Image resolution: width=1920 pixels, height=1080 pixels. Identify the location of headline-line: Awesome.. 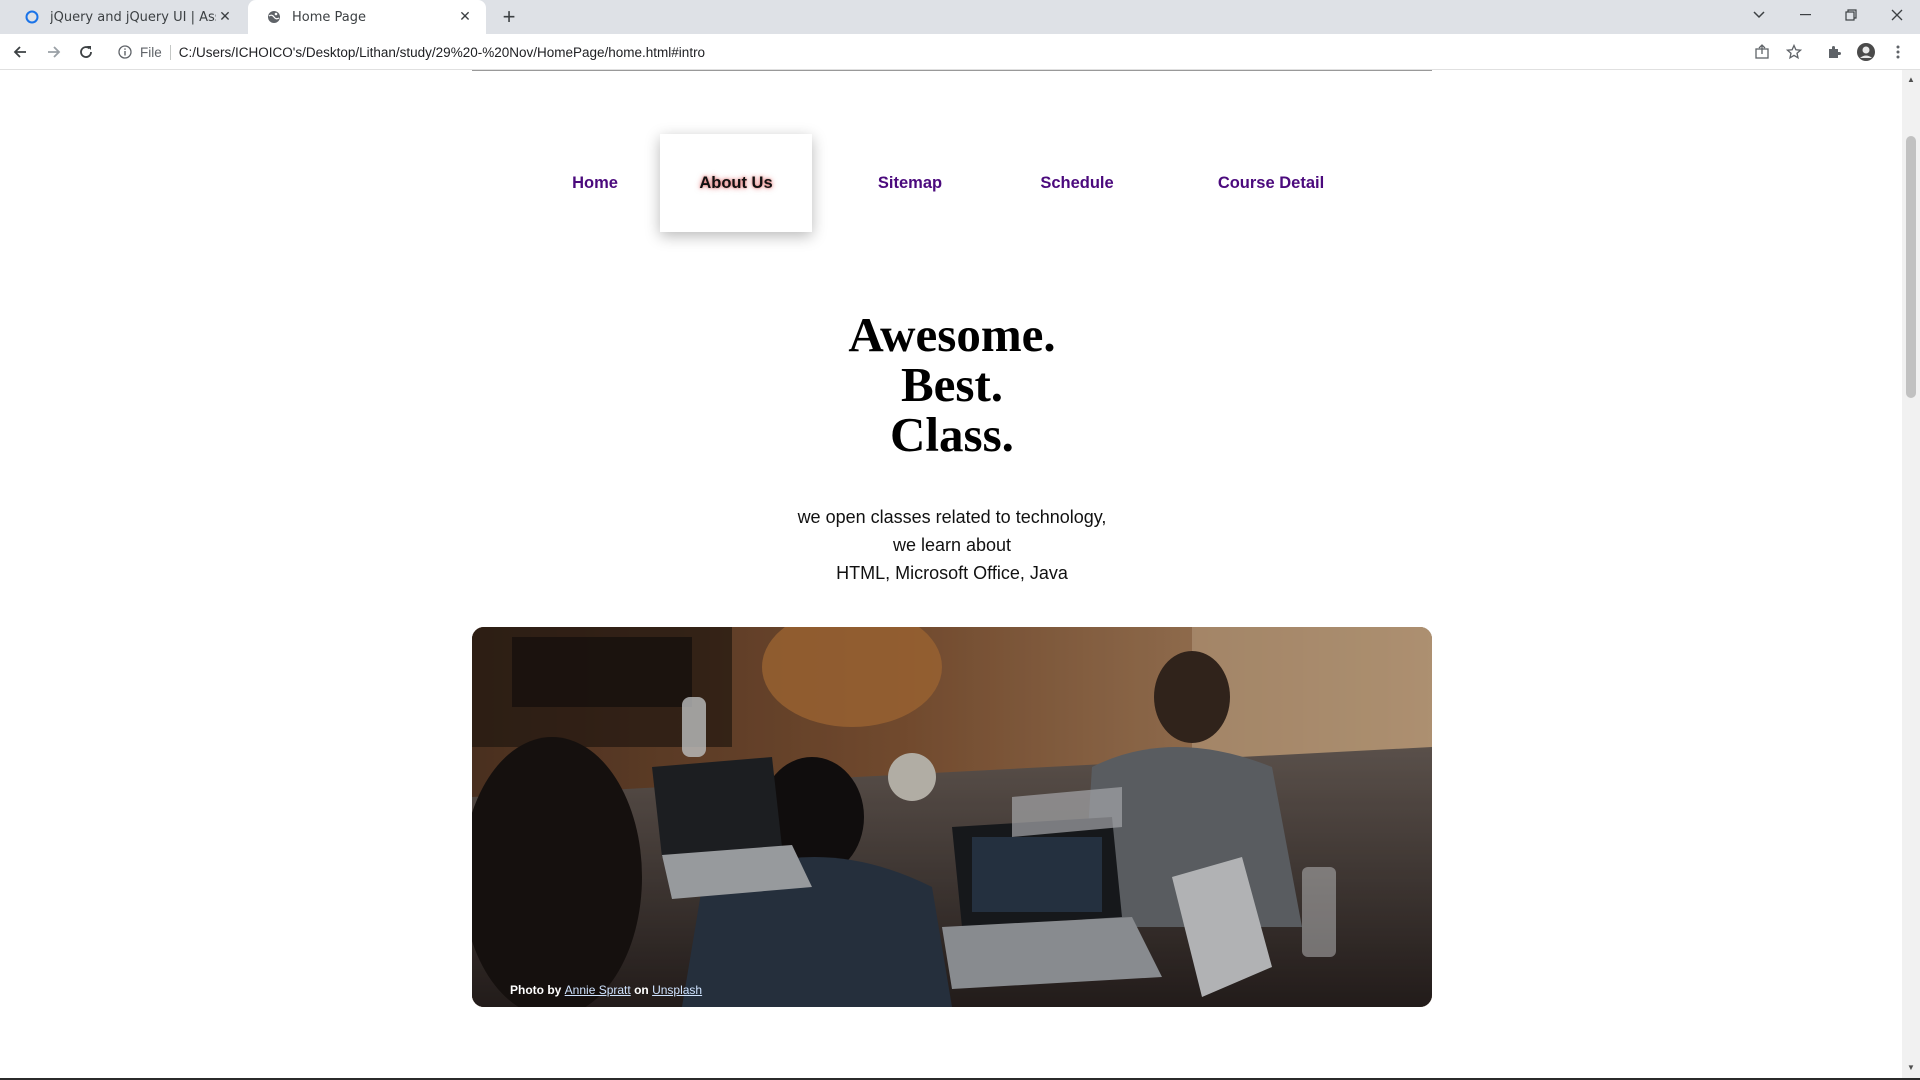
(952, 334).